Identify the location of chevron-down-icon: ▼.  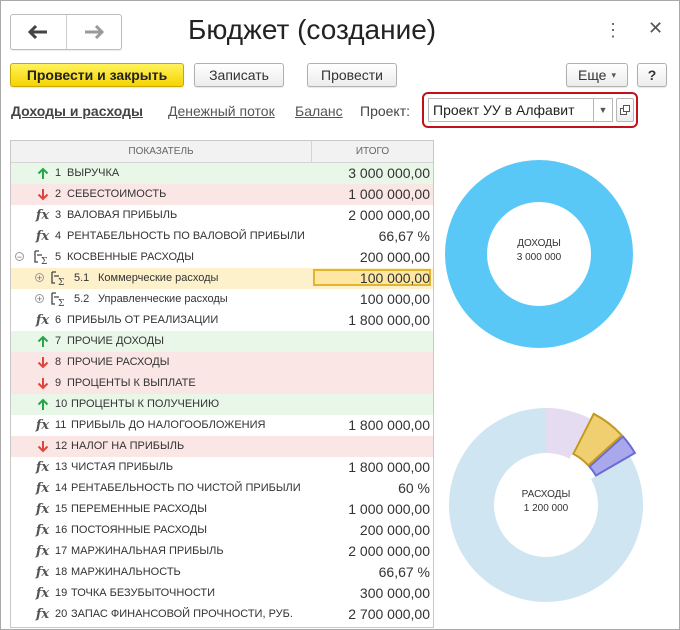
(603, 110).